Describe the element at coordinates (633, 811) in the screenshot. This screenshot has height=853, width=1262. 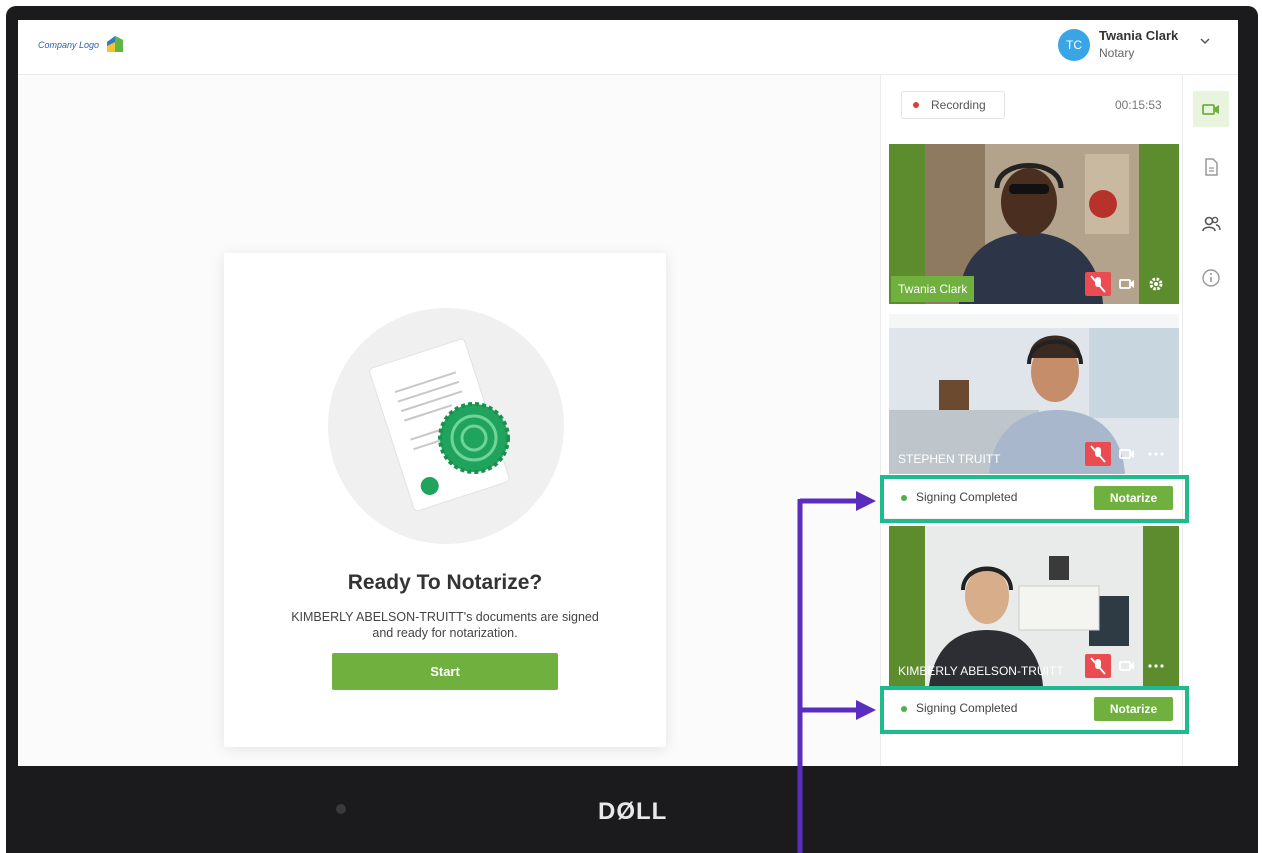
I see `dell-logo: DØLL` at that location.